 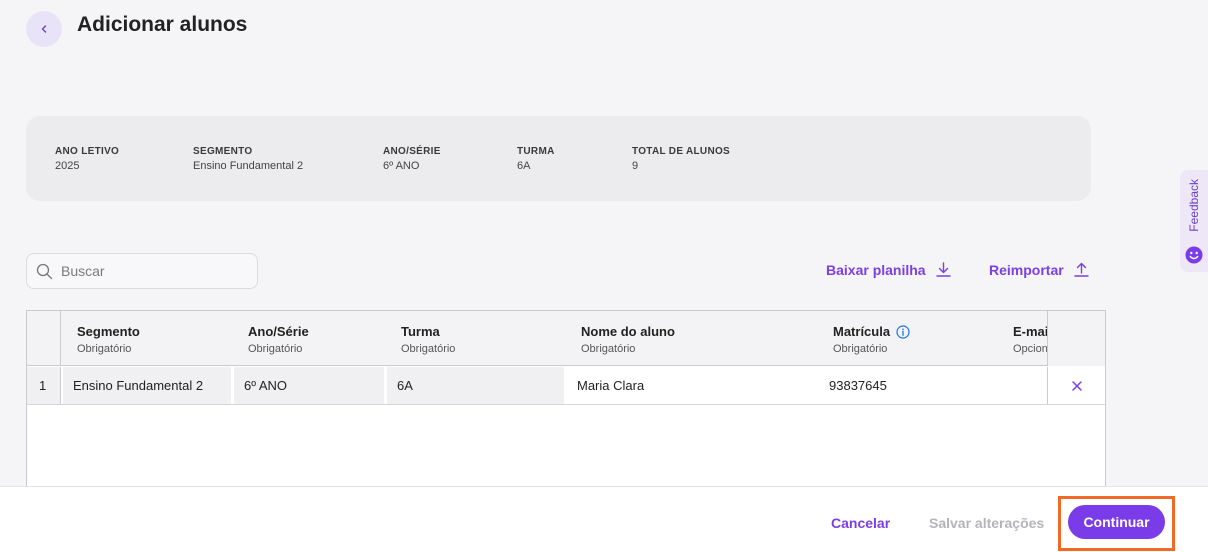 I want to click on summary-label: TURMA, so click(x=536, y=151).